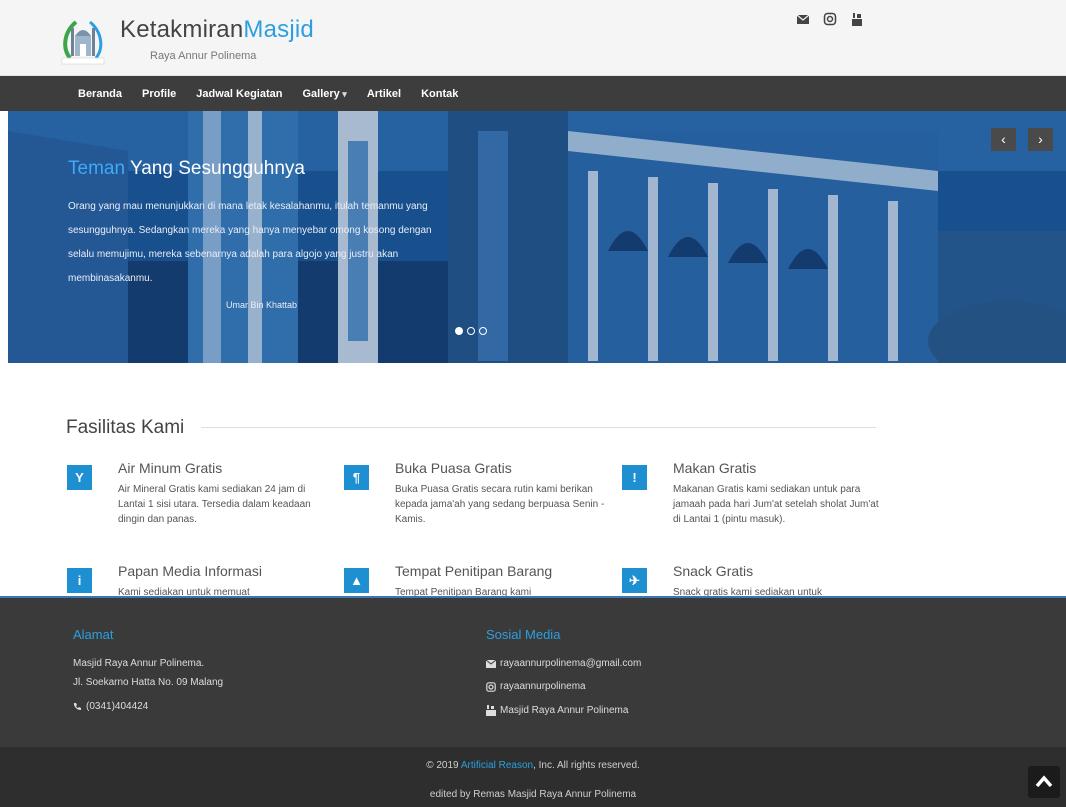 Image resolution: width=1066 pixels, height=807 pixels. What do you see at coordinates (278, 29) in the screenshot?
I see `site-title-accent: Masjid` at bounding box center [278, 29].